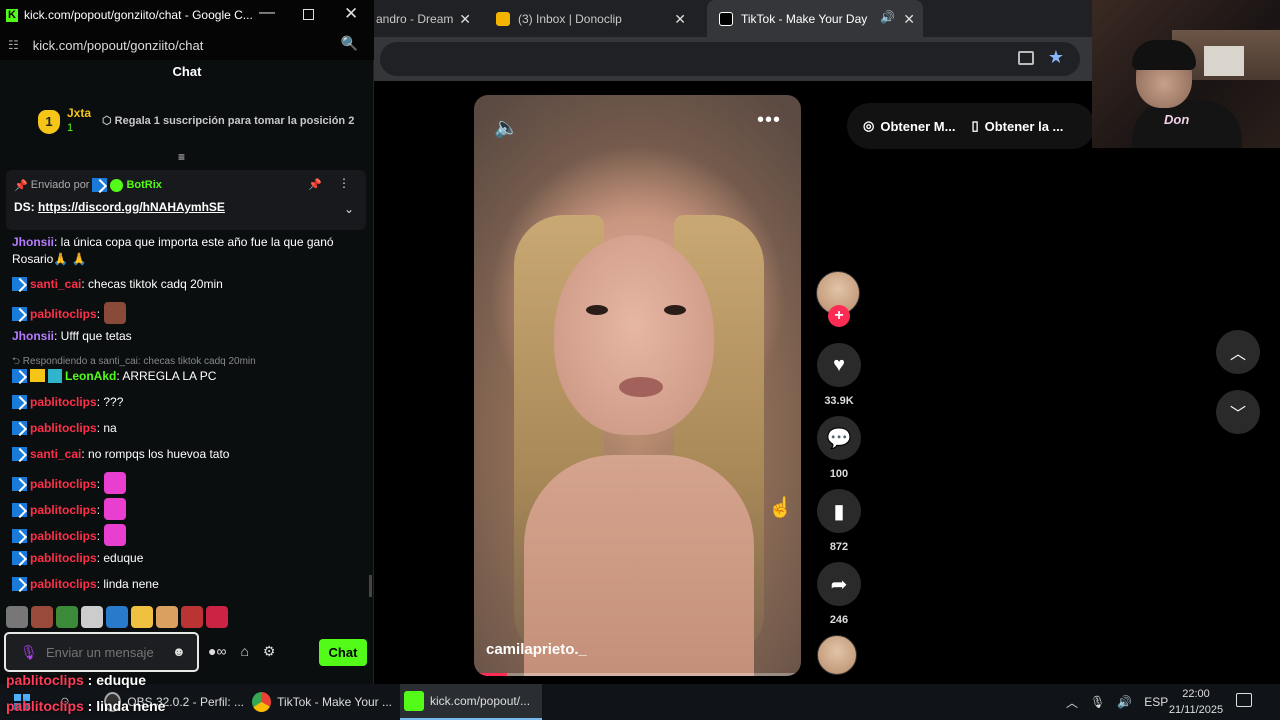 Image resolution: width=1280 pixels, height=720 pixels. What do you see at coordinates (370, 586) in the screenshot?
I see `chat-scrollbar` at bounding box center [370, 586].